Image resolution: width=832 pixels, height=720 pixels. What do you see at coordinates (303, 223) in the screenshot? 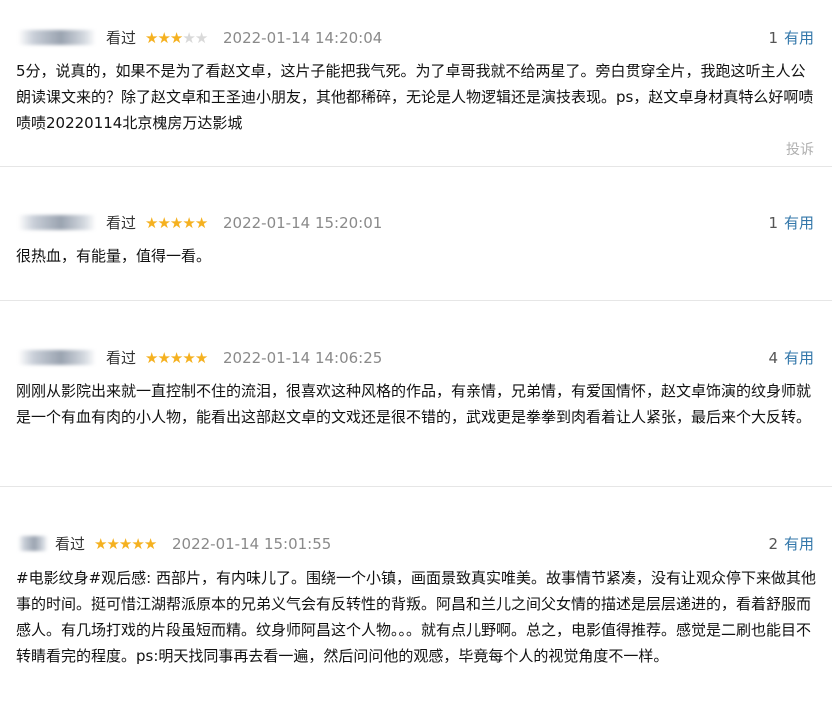
I see `review-time: 2022-01-14 15:20:01` at bounding box center [303, 223].